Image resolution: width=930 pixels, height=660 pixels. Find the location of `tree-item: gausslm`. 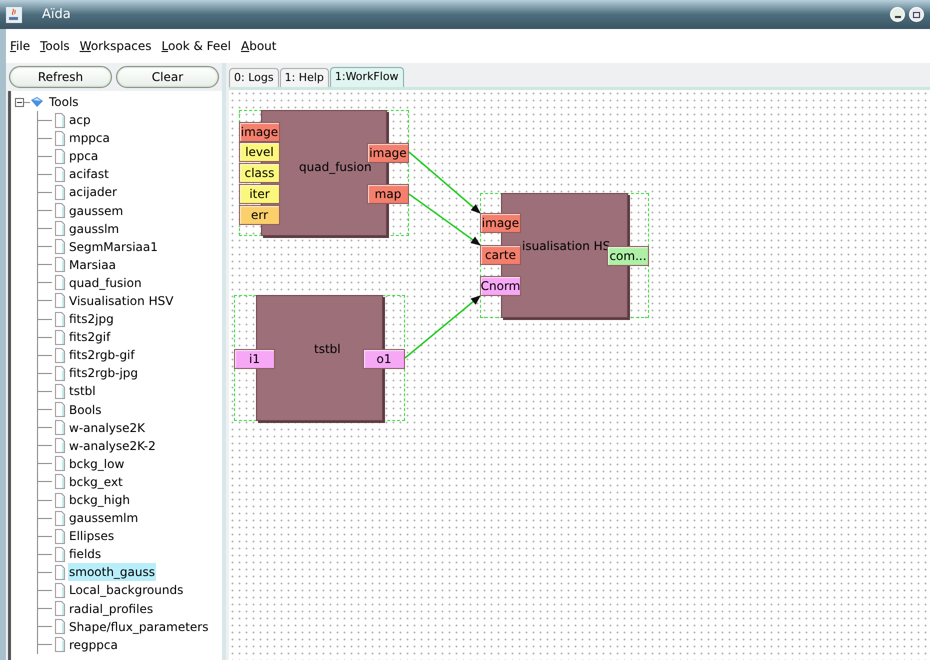

tree-item: gausslm is located at coordinates (94, 229).